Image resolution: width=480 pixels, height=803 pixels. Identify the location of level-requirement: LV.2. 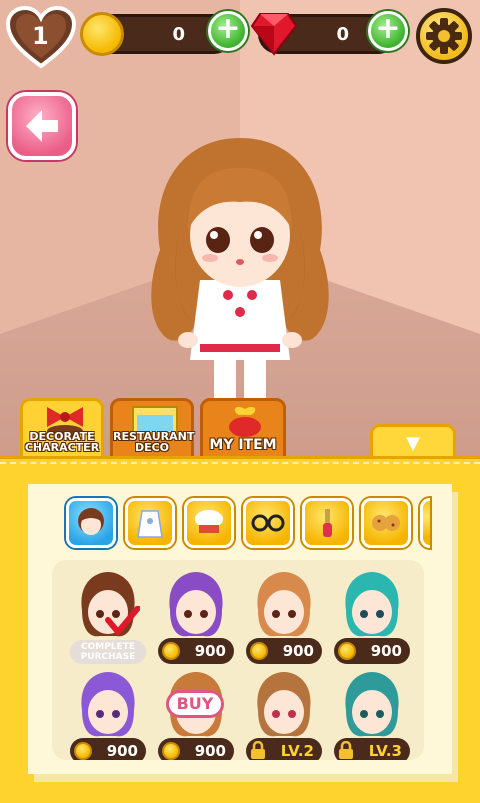
(297, 751).